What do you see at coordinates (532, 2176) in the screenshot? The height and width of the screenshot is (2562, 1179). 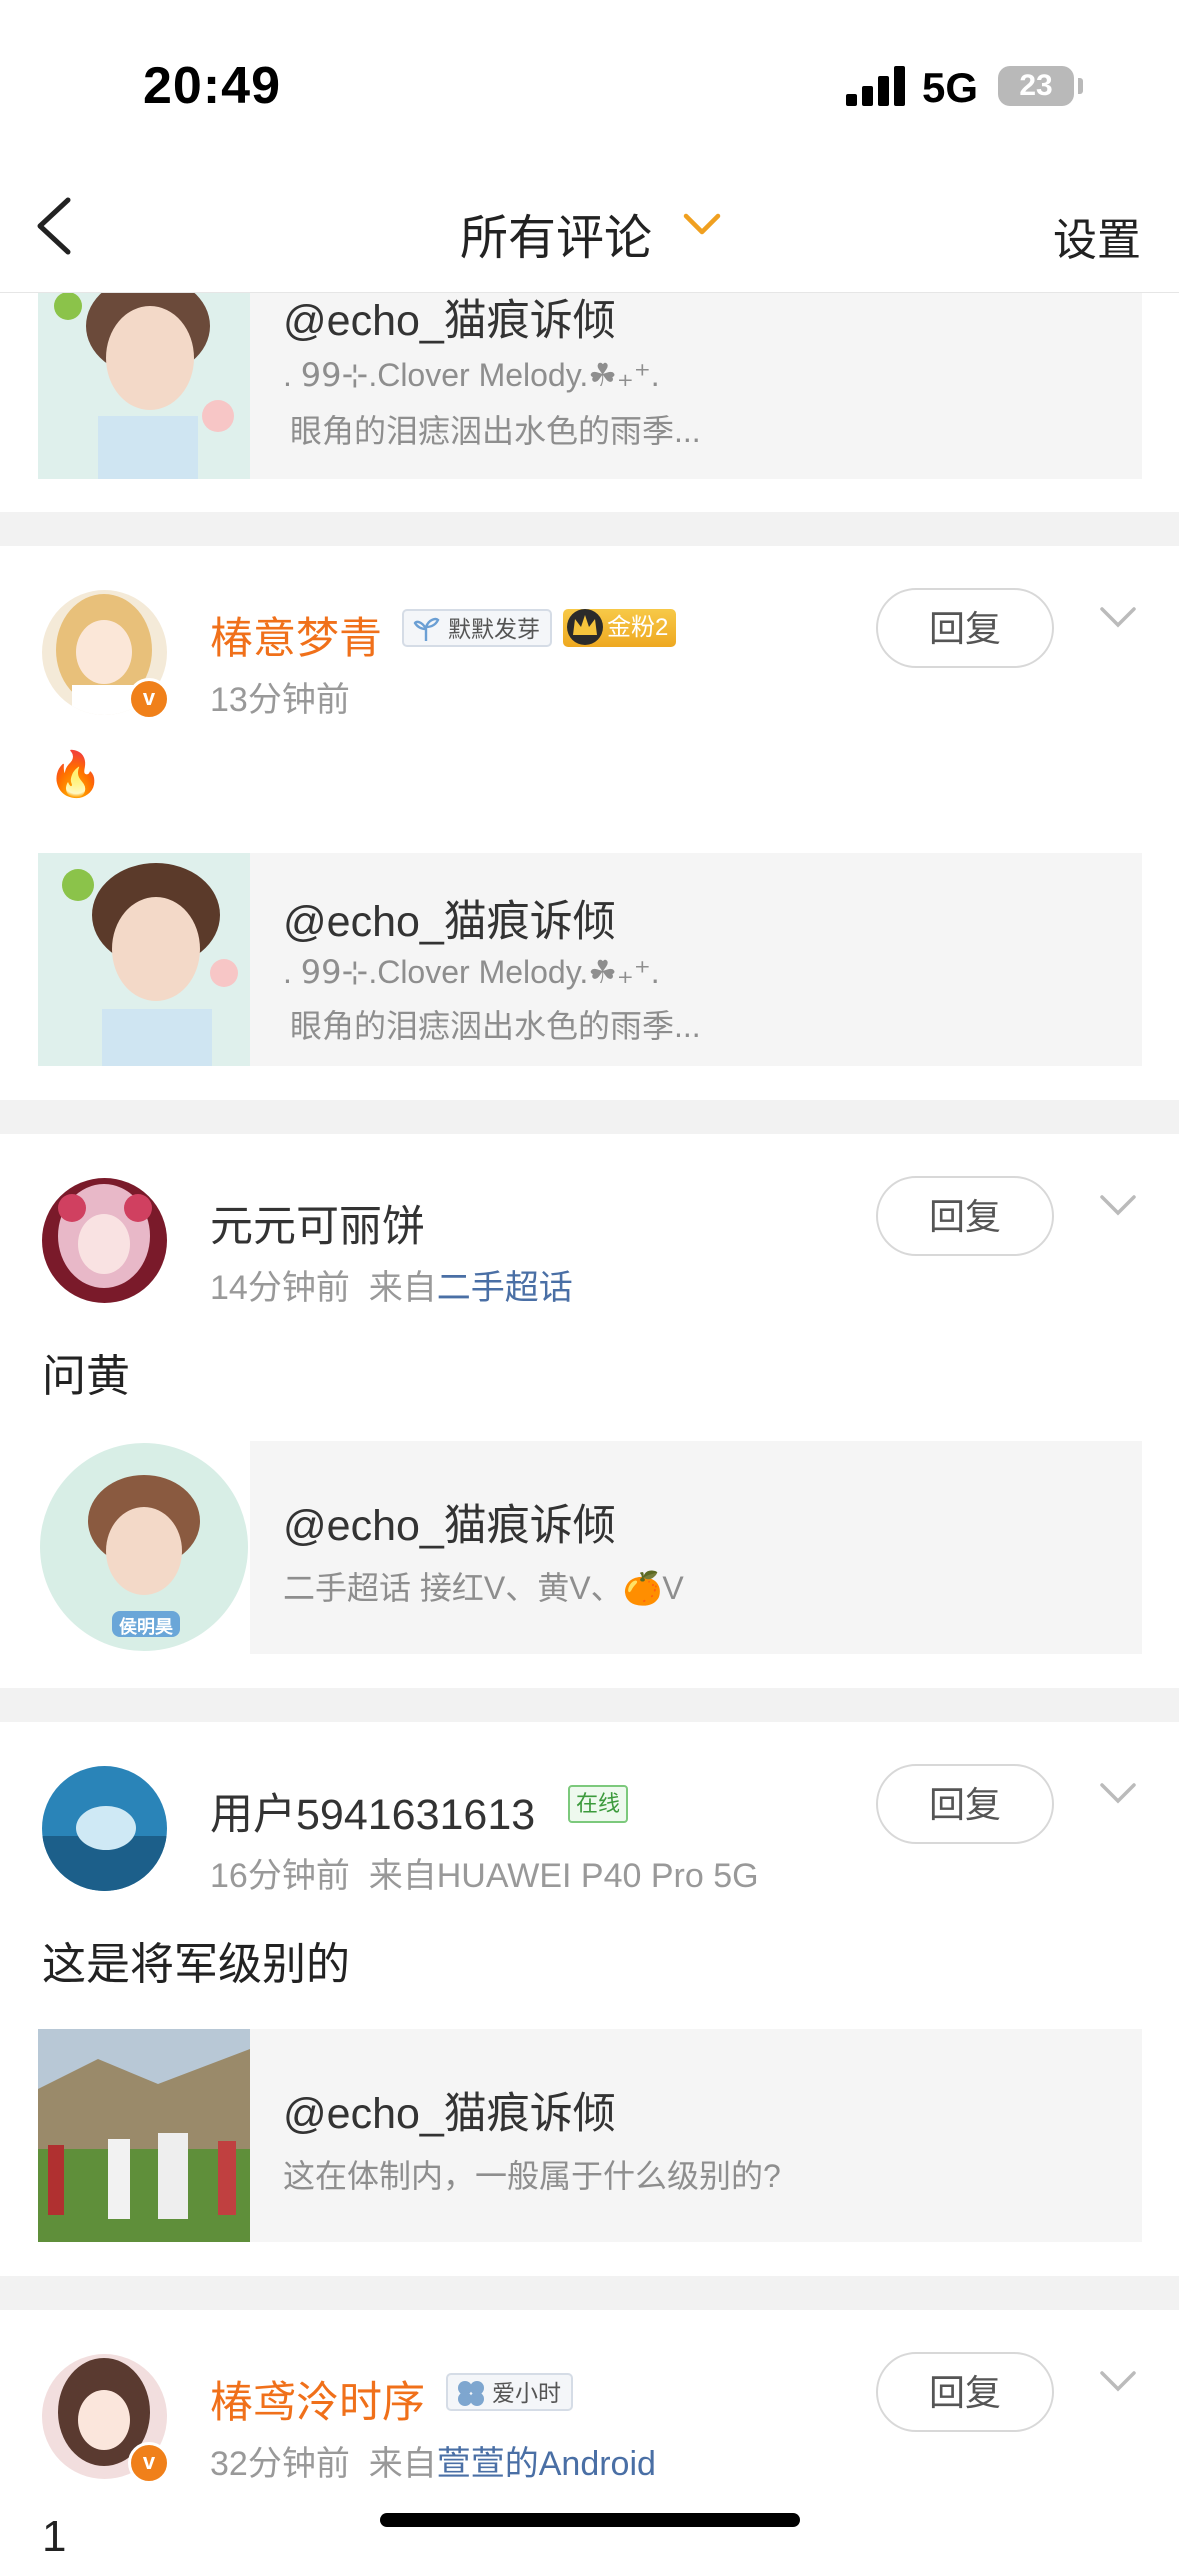 I see `card-subtitle: 这在体制内，一般属于什么级别的?` at bounding box center [532, 2176].